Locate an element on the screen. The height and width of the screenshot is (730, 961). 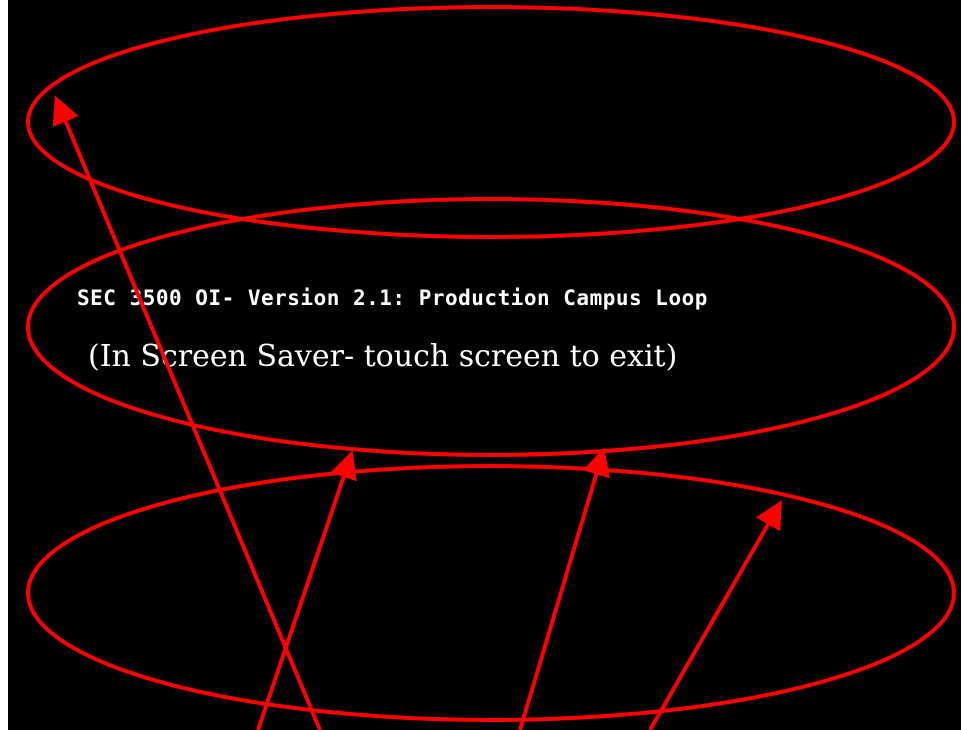
screensaver-hint: (In Screen Saver- touch screen to exit) is located at coordinates (383, 356).